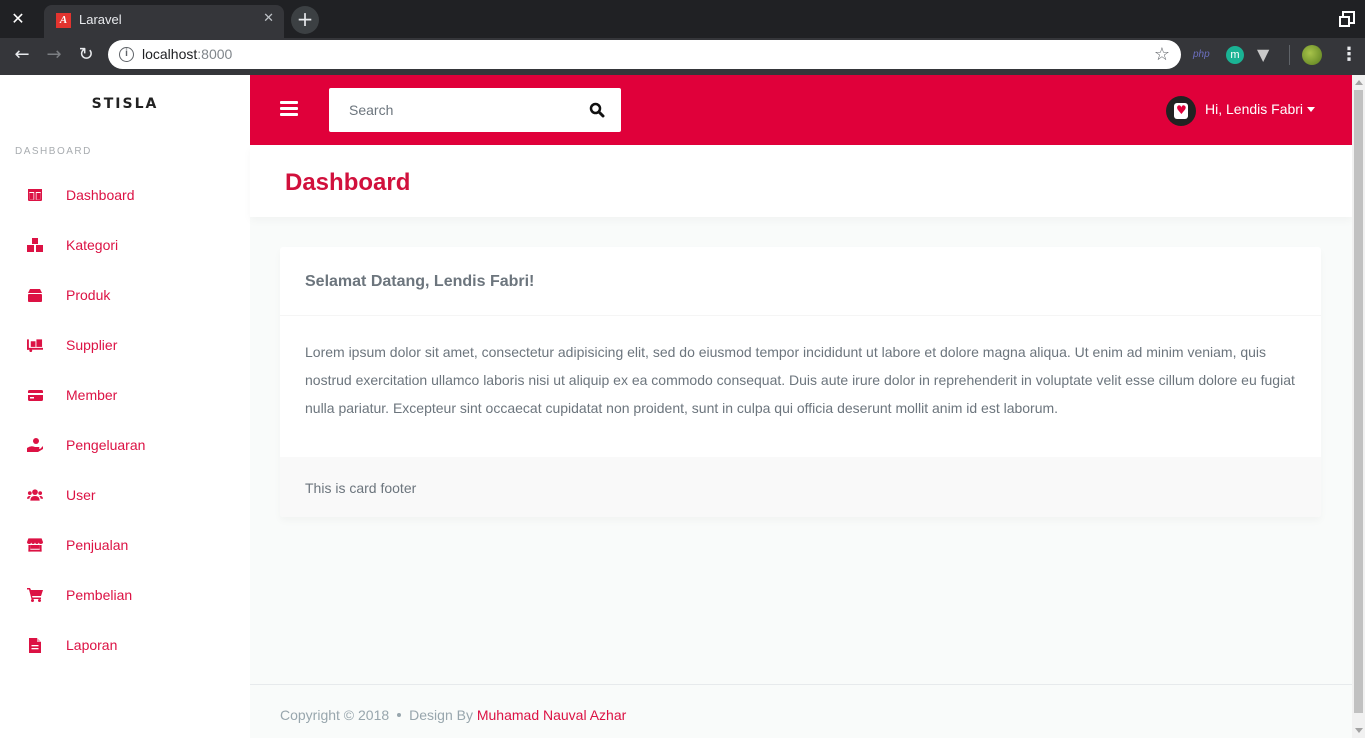  Describe the element at coordinates (125, 495) in the screenshot. I see `sidebar-item-user: User` at that location.